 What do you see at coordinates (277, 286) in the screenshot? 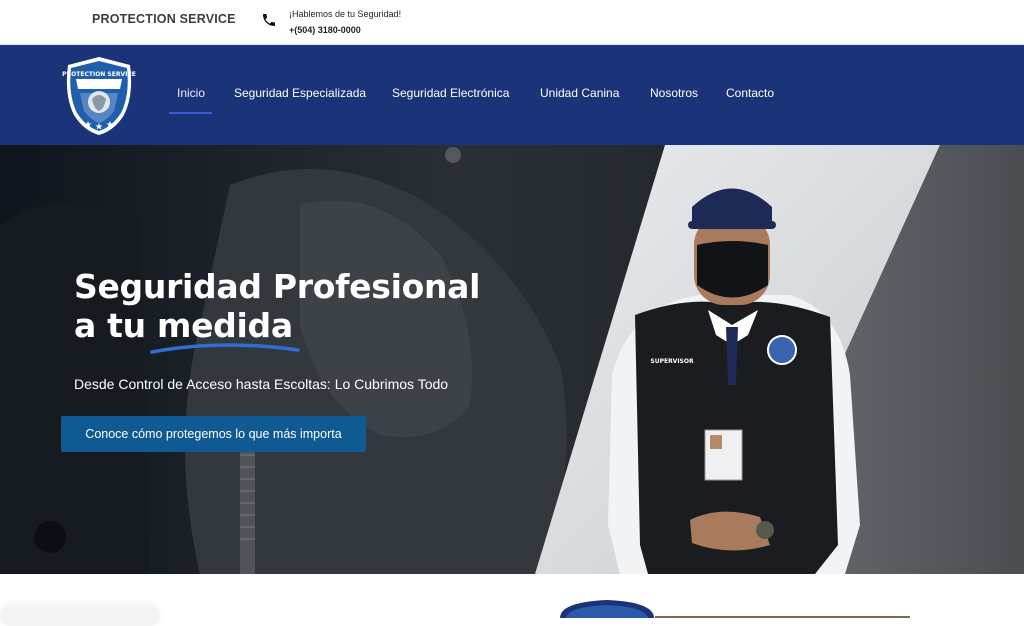
I see `hero-title-line1: Seguridad Profesional` at bounding box center [277, 286].